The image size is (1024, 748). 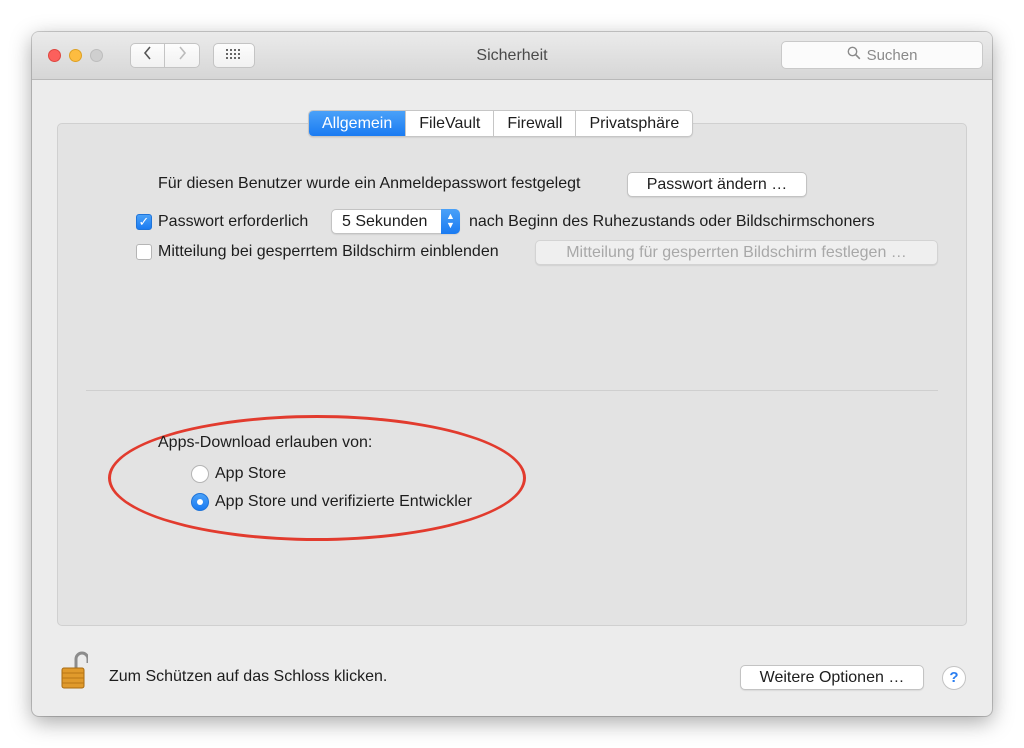 What do you see at coordinates (75, 670) in the screenshot?
I see `open-padlock-icon` at bounding box center [75, 670].